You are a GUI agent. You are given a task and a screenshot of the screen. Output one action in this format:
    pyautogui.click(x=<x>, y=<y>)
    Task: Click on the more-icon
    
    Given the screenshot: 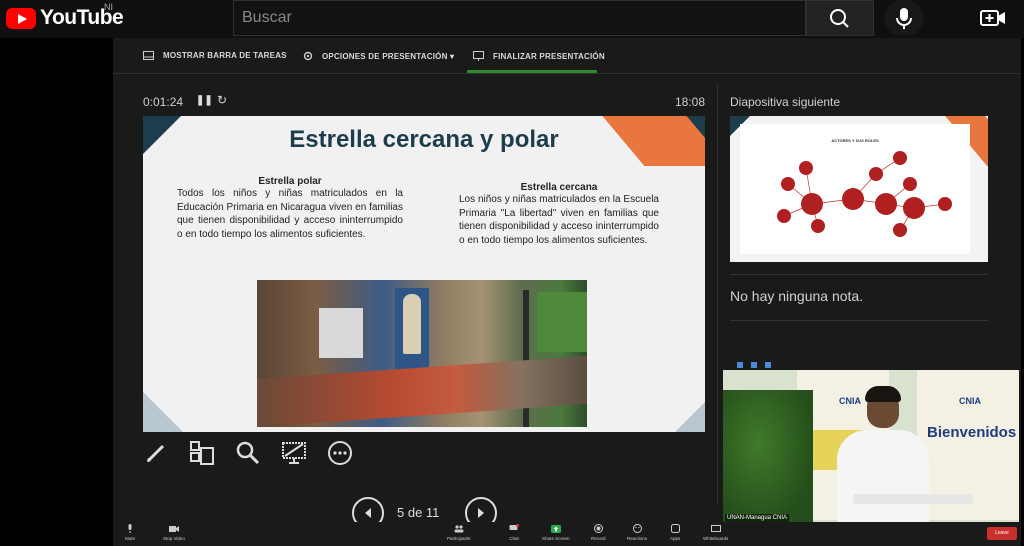 What is the action you would take?
    pyautogui.click(x=340, y=453)
    